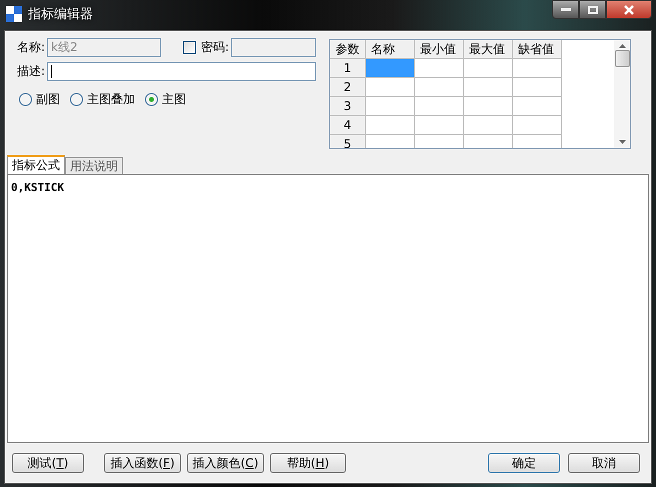 This screenshot has height=487, width=656. I want to click on radio-label: 主图, so click(174, 99).